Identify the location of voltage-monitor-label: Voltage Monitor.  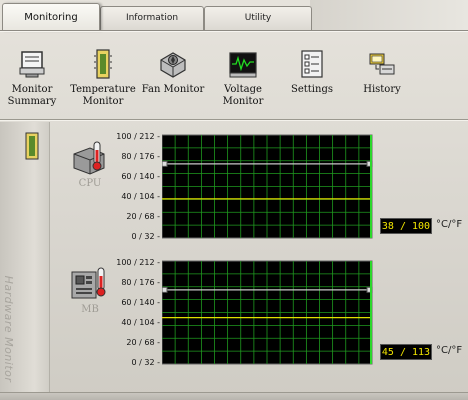
(243, 96).